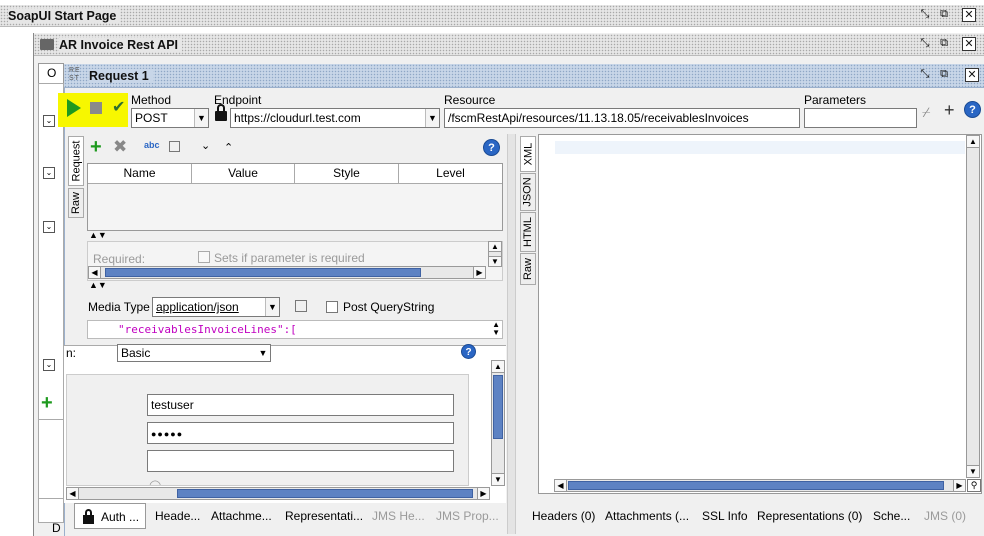 The image size is (984, 536). What do you see at coordinates (944, 75) in the screenshot?
I see `request-maximize-button: ⧉` at bounding box center [944, 75].